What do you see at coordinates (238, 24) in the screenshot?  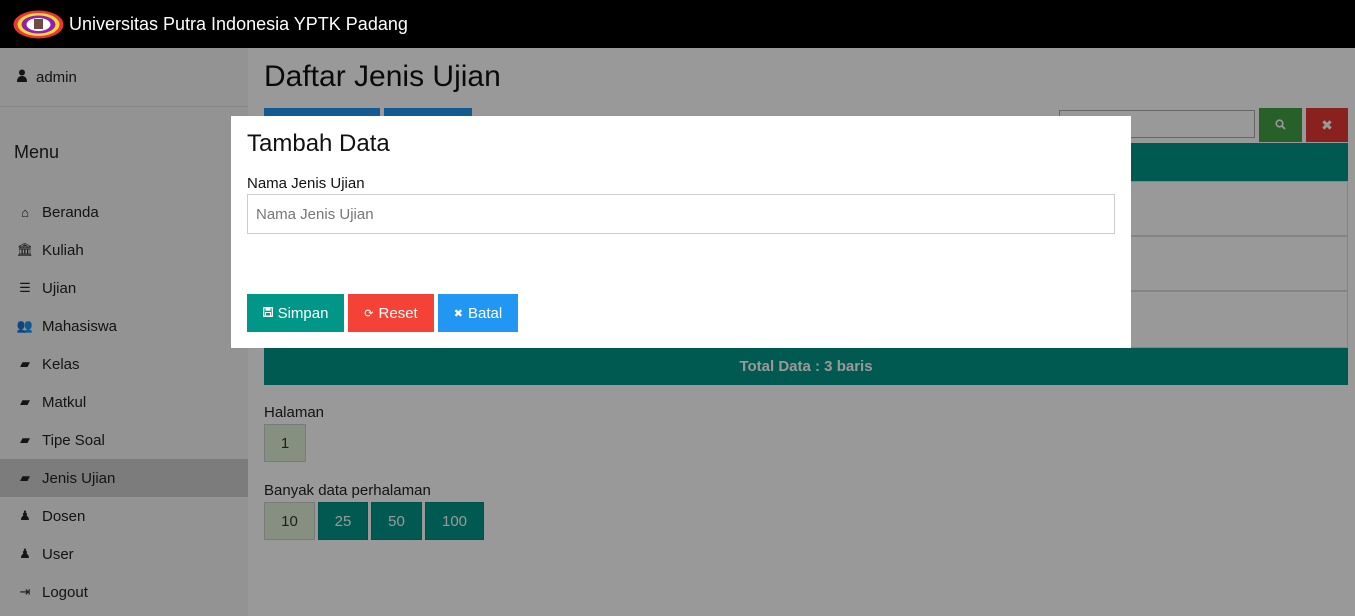 I see `brand-title: Universitas Putra Indonesia YPTK Padang` at bounding box center [238, 24].